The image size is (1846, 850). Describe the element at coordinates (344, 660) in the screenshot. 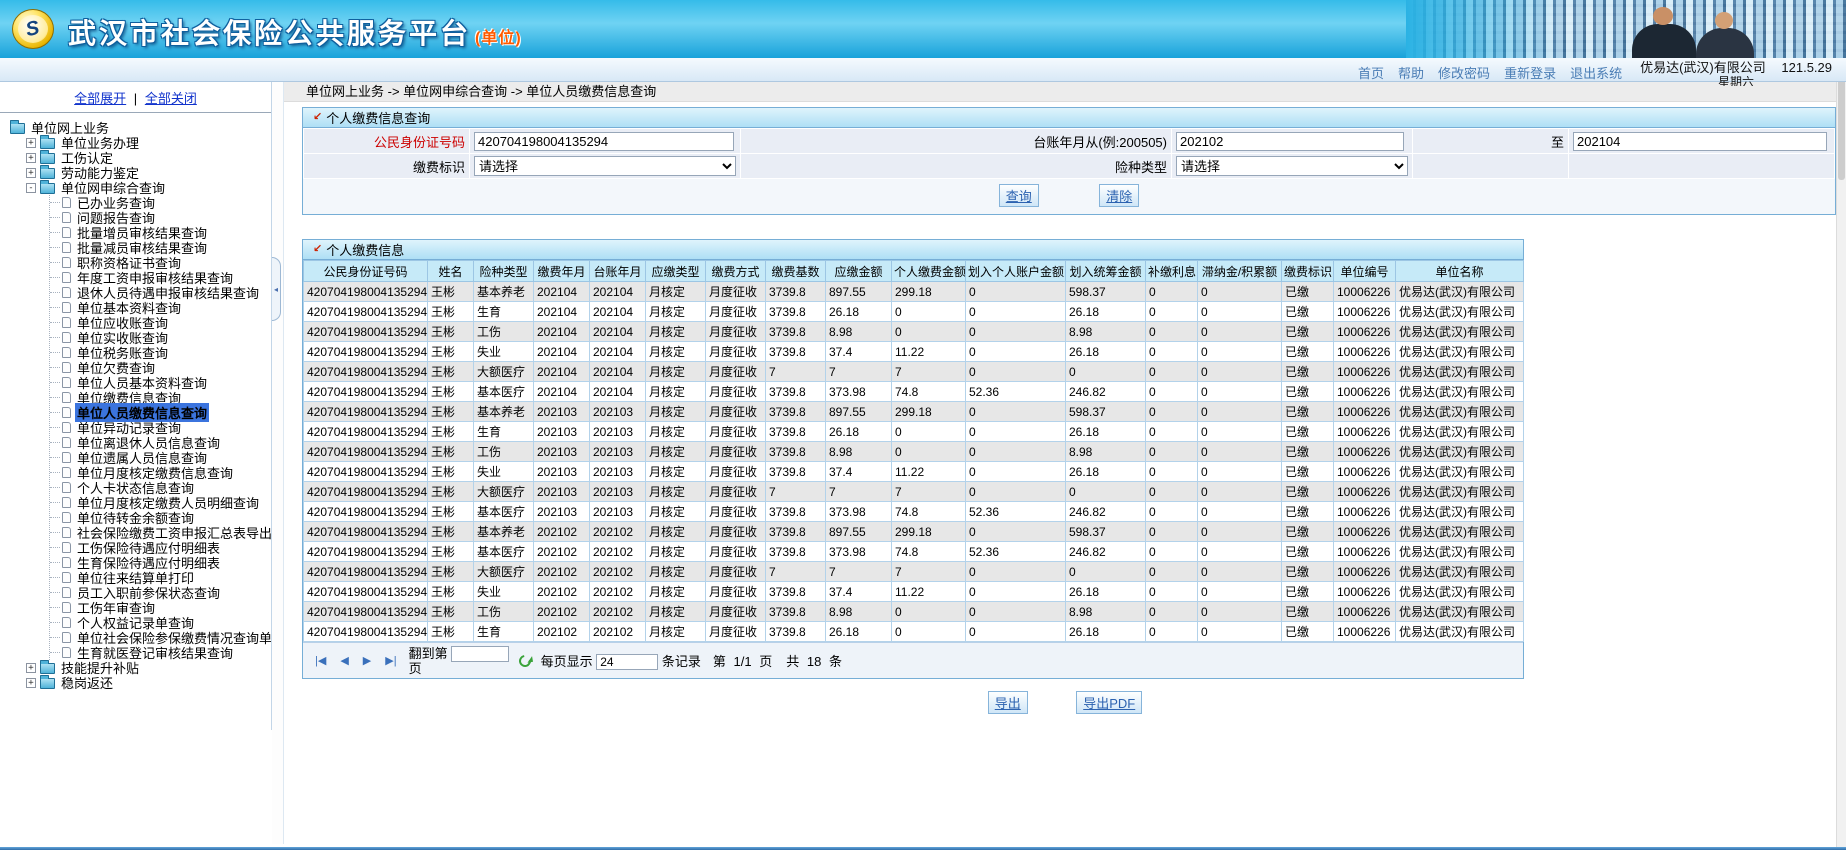

I see `prev-page-icon: ◀` at that location.